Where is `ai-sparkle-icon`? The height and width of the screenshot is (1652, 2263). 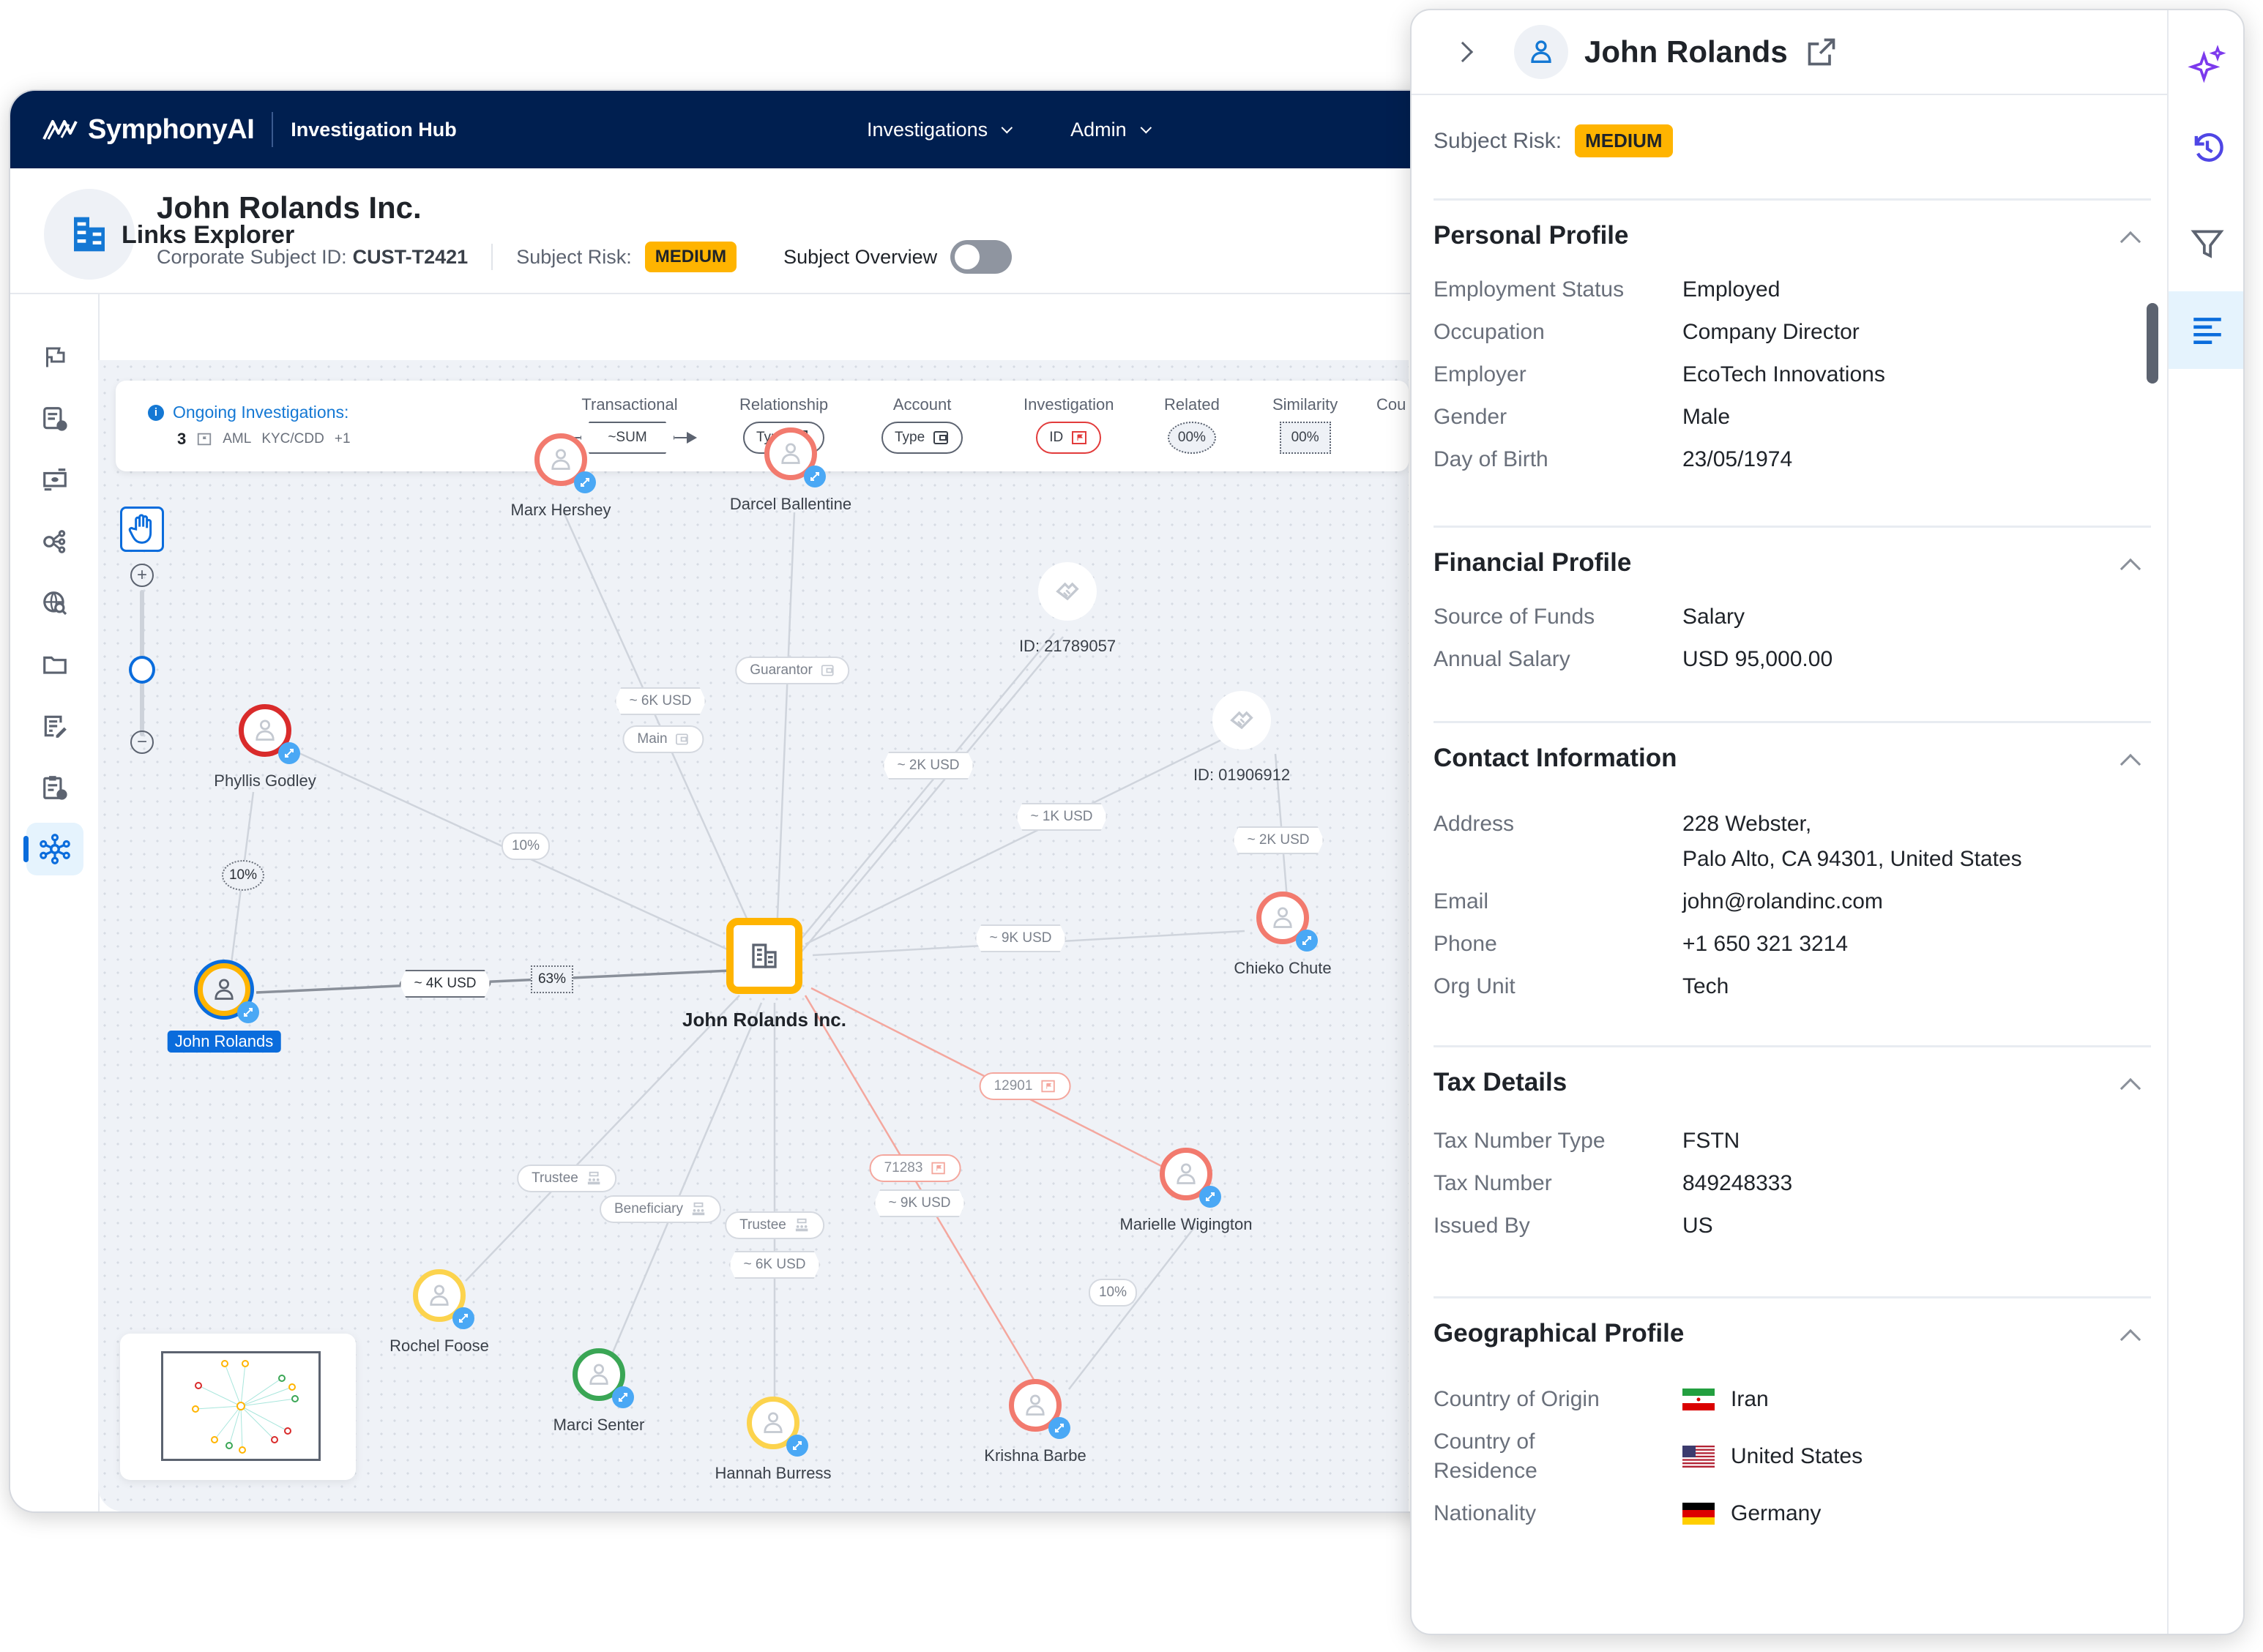 ai-sparkle-icon is located at coordinates (2207, 64).